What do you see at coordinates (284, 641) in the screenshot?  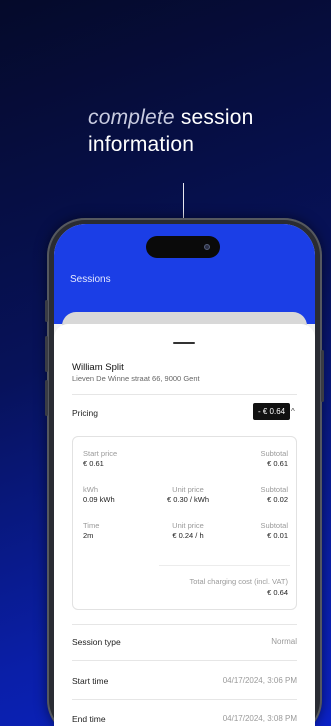 I see `session-type-value: Normal` at bounding box center [284, 641].